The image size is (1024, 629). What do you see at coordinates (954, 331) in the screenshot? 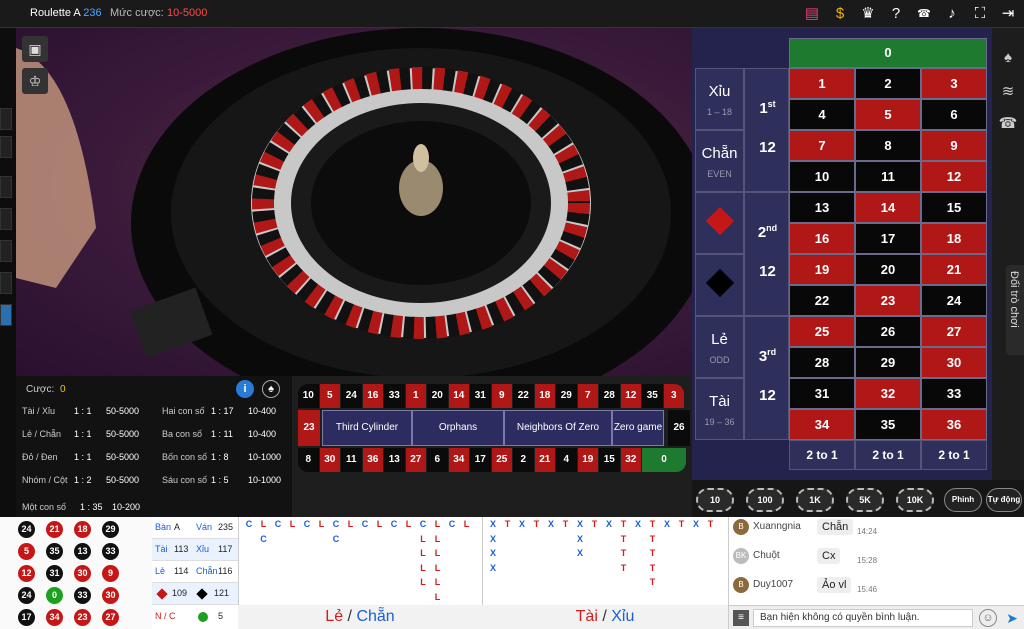
I see `number-cell: 27` at bounding box center [954, 331].